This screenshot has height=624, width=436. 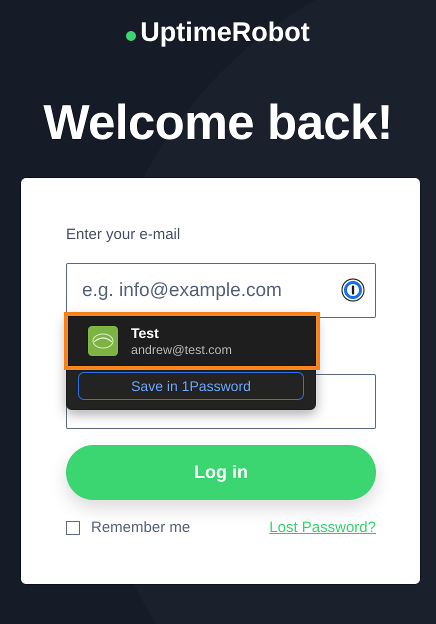 I want to click on page-heading: Welcome back!, so click(x=218, y=123).